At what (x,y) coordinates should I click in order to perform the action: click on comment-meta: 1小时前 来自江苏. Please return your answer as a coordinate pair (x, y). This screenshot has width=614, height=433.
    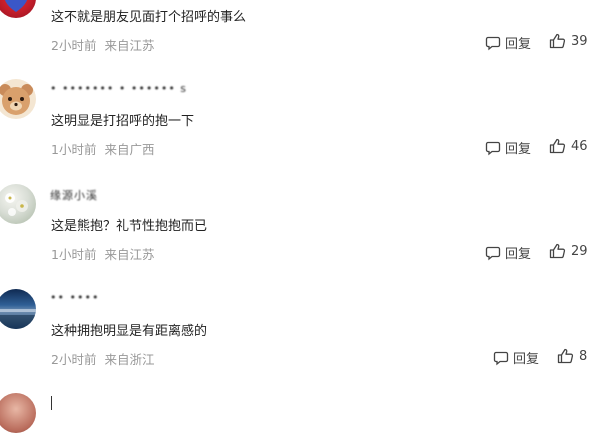
    Looking at the image, I should click on (102, 253).